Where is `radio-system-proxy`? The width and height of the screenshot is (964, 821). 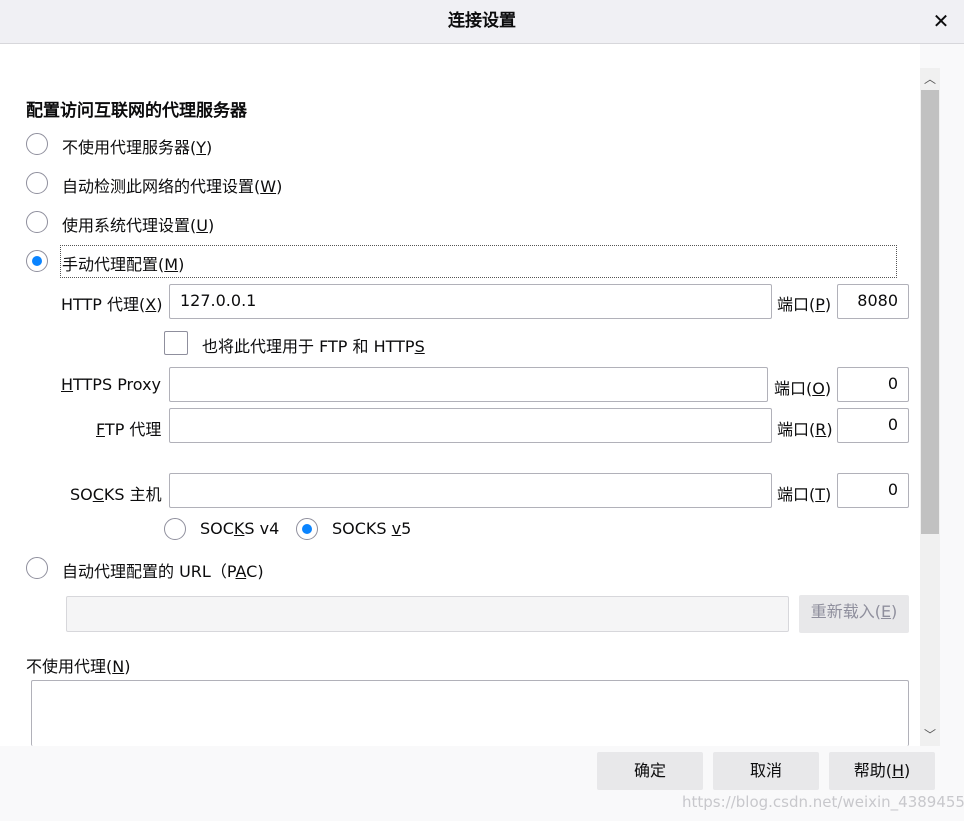
radio-system-proxy is located at coordinates (37, 222).